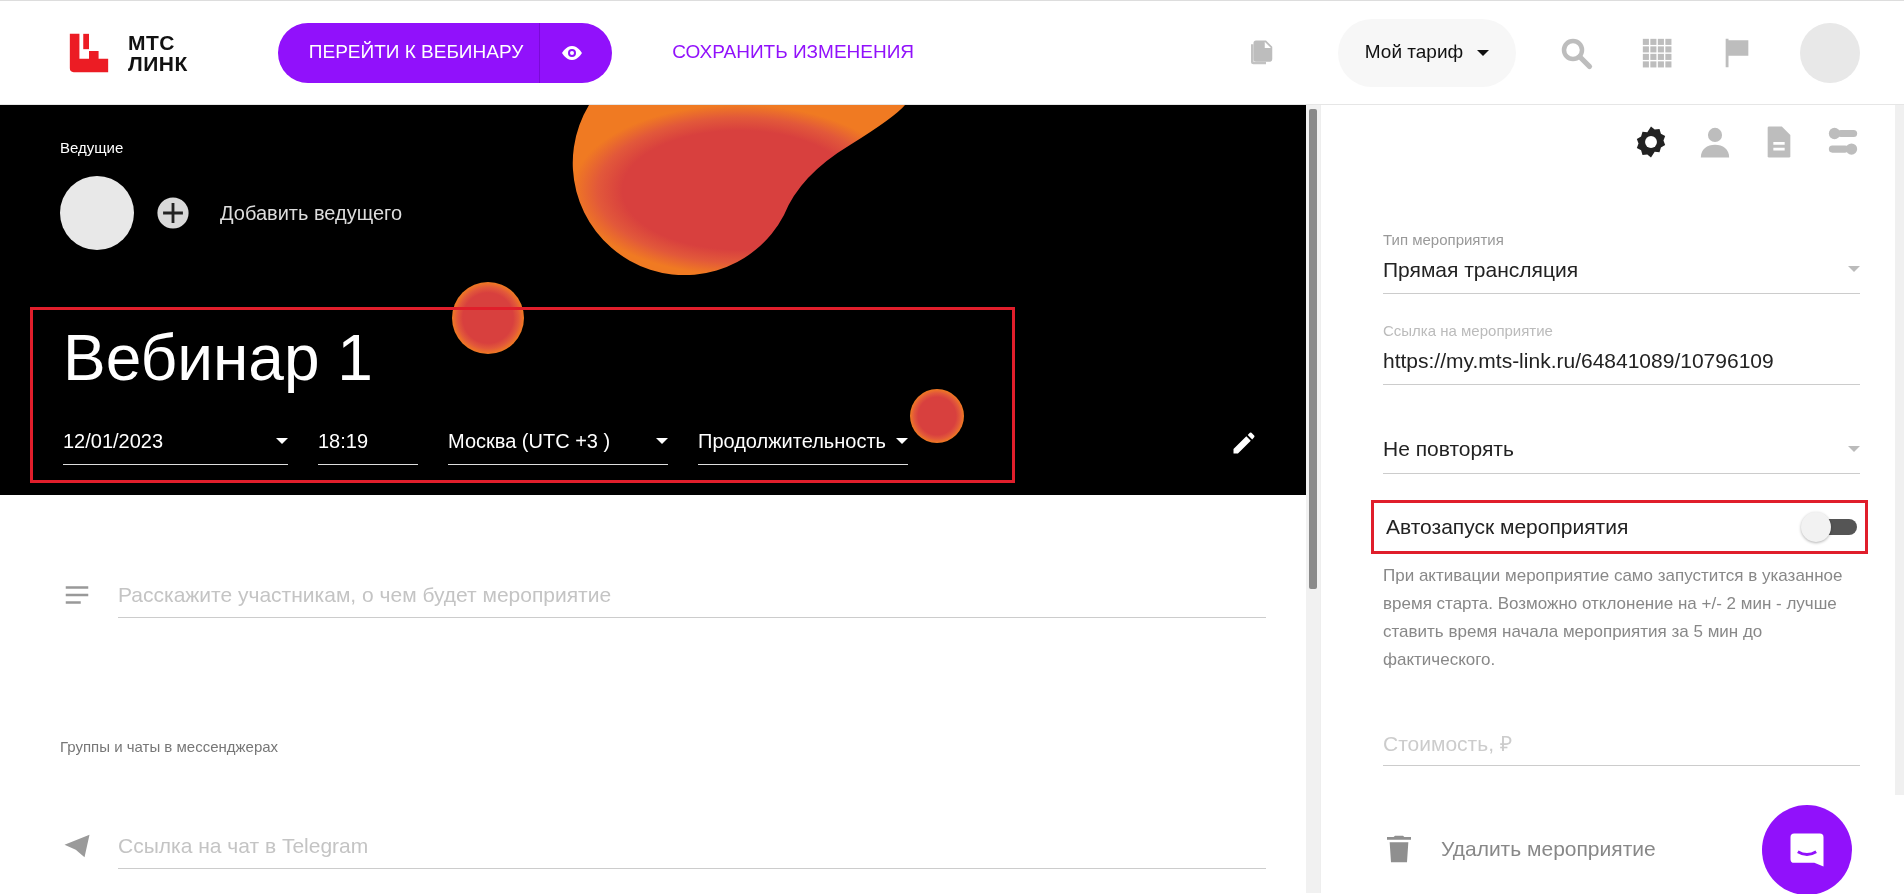 The width and height of the screenshot is (1904, 894). I want to click on time-field: 18:19, so click(368, 443).